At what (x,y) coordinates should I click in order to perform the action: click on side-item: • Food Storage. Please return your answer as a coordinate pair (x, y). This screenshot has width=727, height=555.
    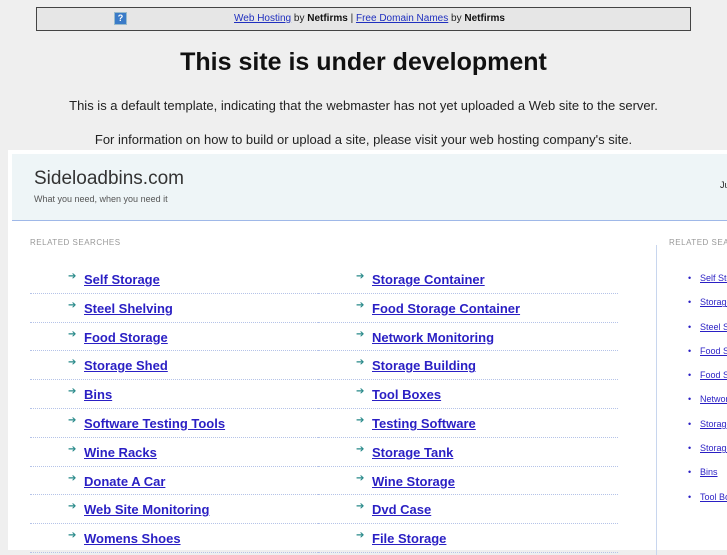
    Looking at the image, I should click on (707, 358).